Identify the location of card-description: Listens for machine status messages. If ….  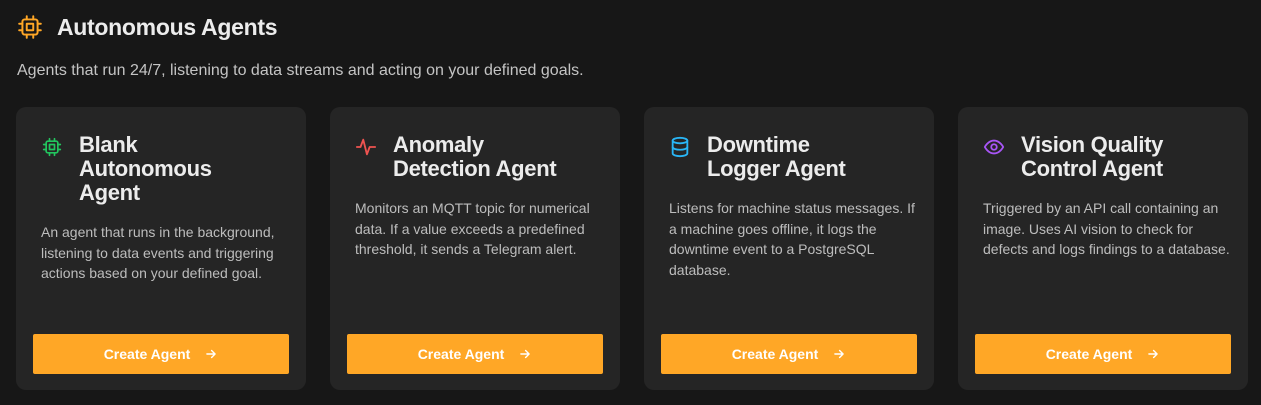
(792, 239).